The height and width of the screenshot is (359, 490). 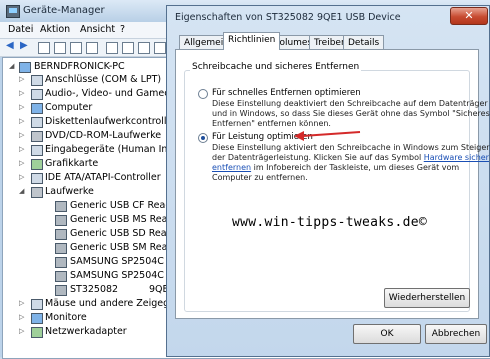 I want to click on device-manager-title: Geräte-Manager, so click(x=64, y=10).